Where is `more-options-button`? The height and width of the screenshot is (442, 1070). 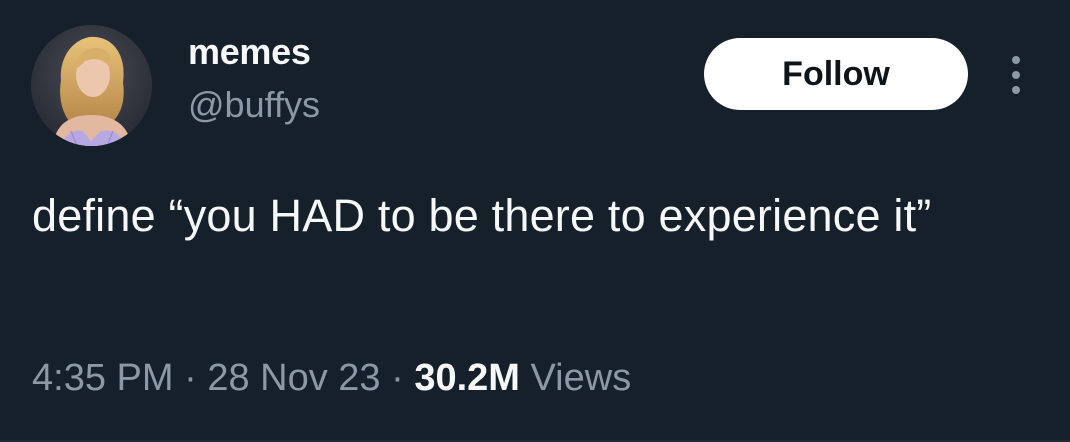
more-options-button is located at coordinates (1016, 75).